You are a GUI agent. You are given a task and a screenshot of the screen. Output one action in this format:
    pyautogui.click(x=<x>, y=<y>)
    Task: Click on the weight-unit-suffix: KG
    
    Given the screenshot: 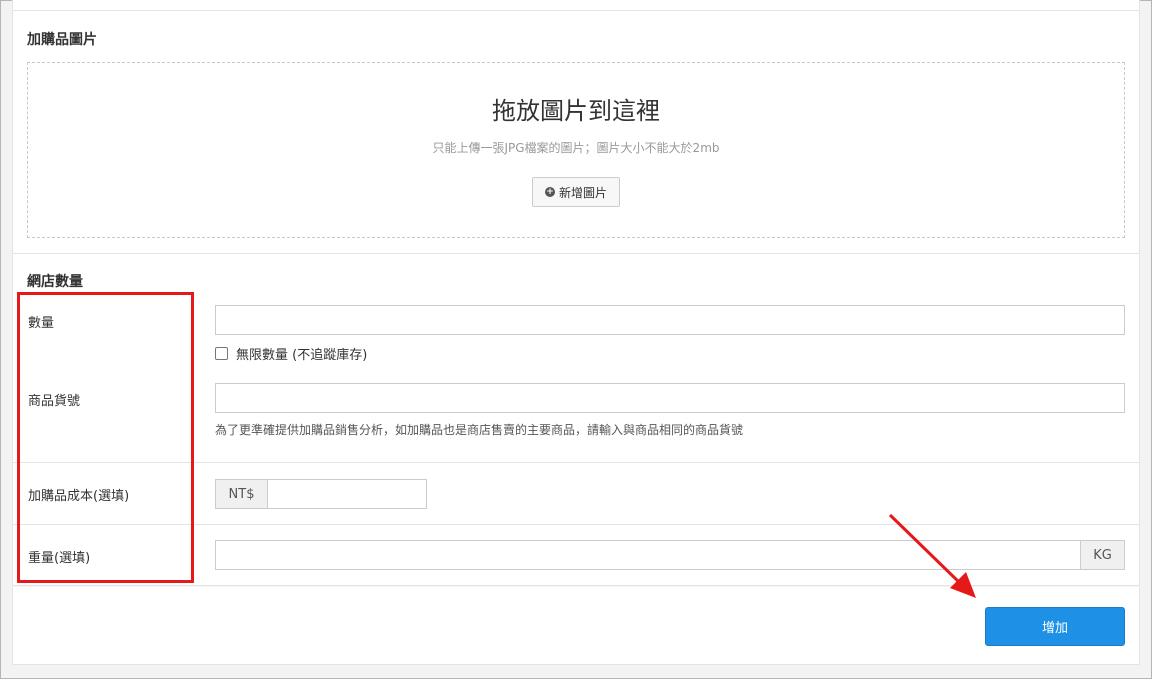 What is the action you would take?
    pyautogui.click(x=1102, y=555)
    